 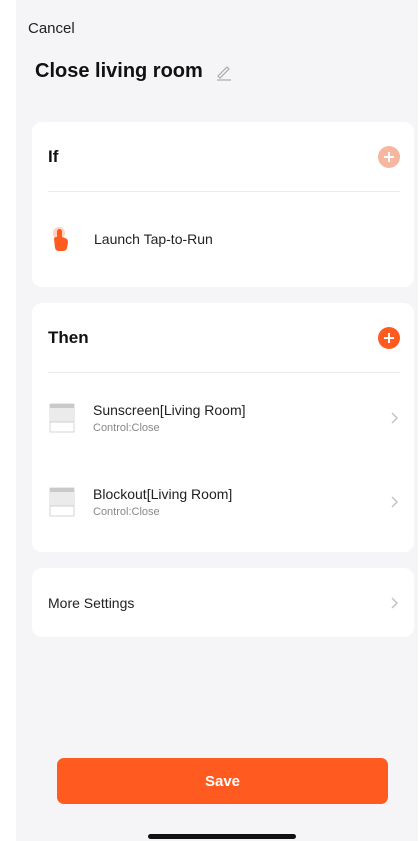 What do you see at coordinates (224, 157) in the screenshot?
I see `if-header: If` at bounding box center [224, 157].